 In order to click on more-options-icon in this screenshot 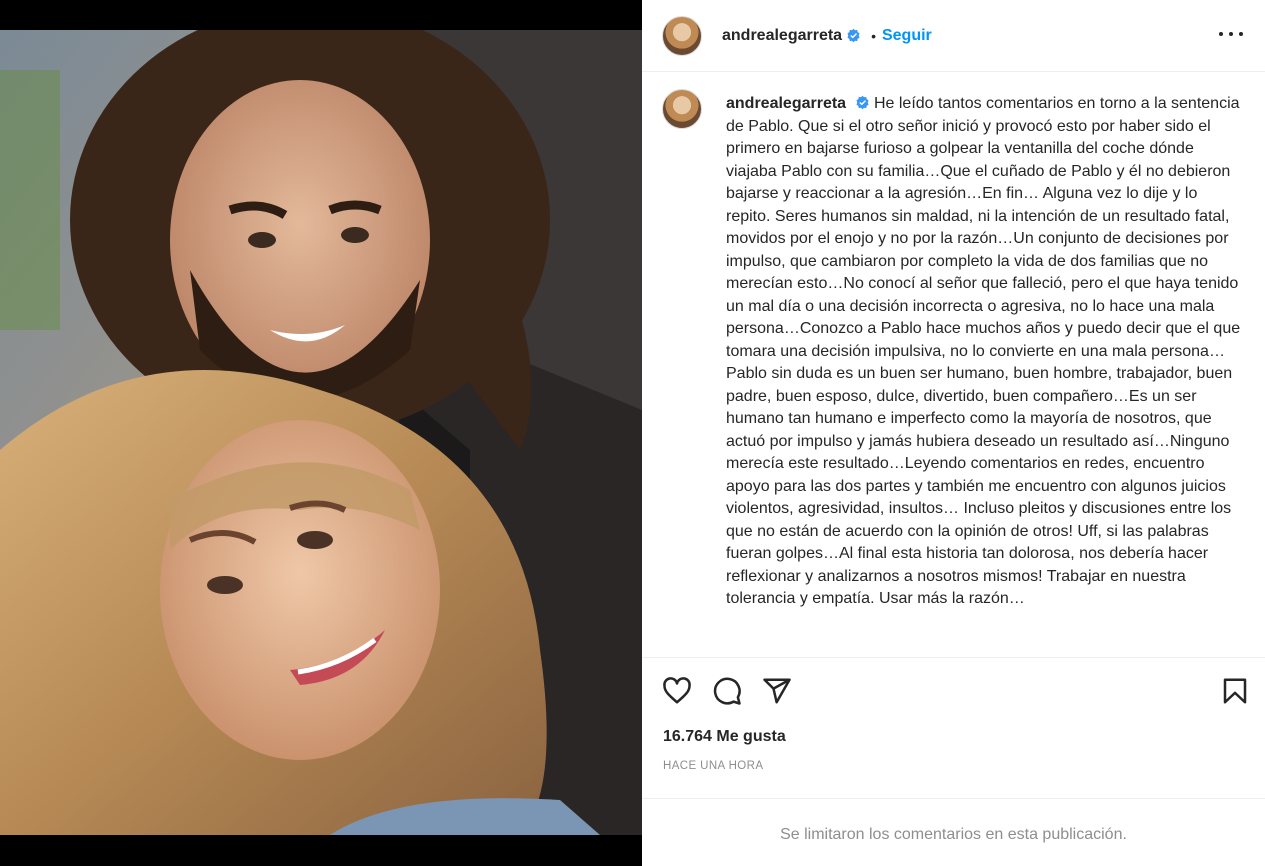, I will do `click(1231, 34)`.